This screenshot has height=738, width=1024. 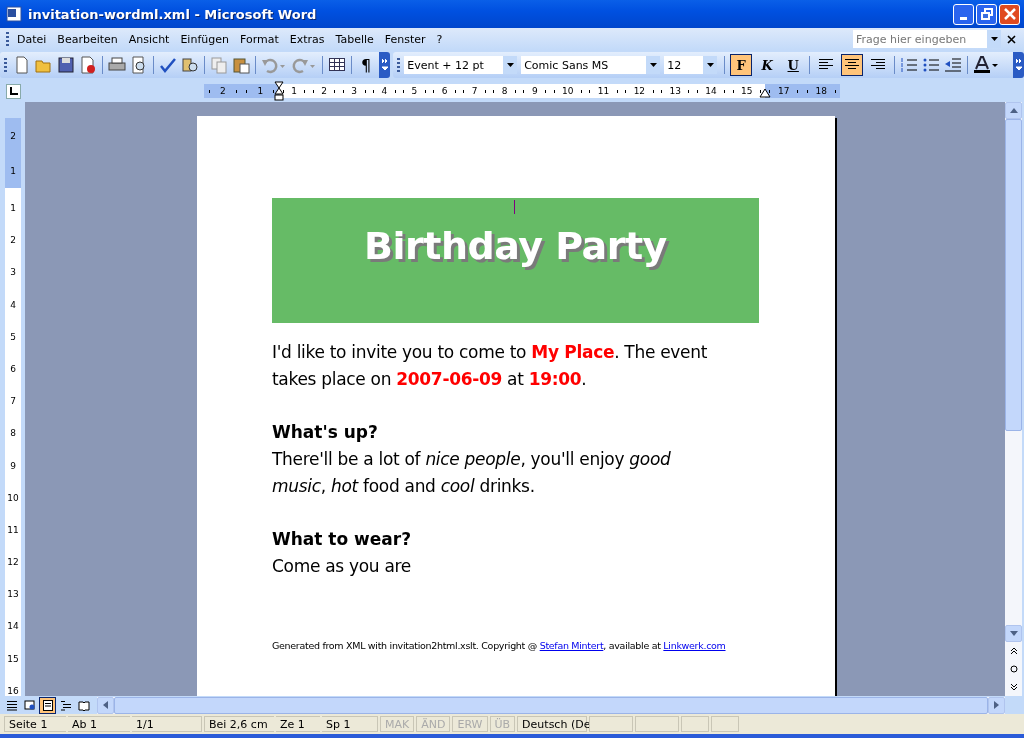 I want to click on status-field: ERW, so click(x=470, y=724).